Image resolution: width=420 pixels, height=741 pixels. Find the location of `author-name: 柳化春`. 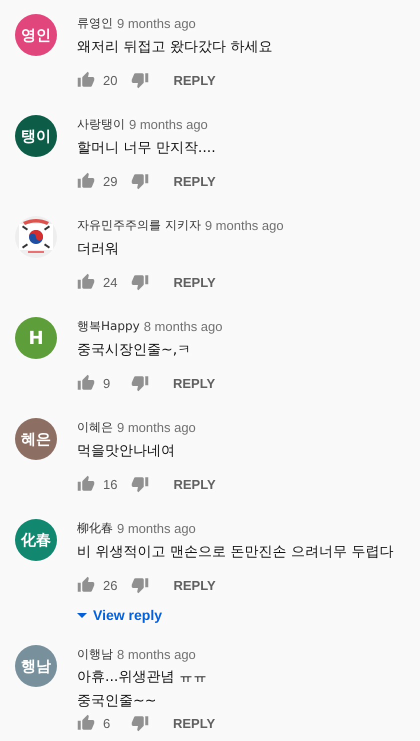

author-name: 柳化春 is located at coordinates (95, 528).